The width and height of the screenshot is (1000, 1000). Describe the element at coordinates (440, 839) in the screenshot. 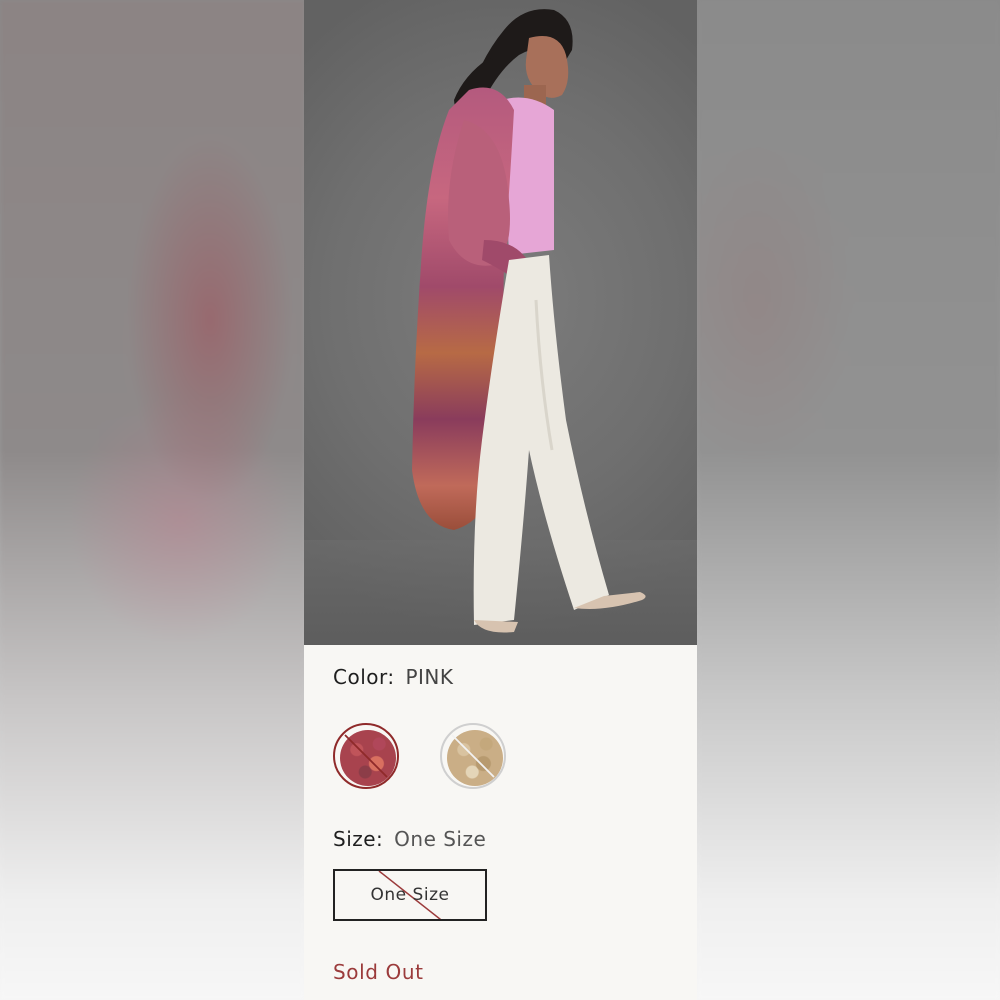

I see `size-value: One Size` at that location.